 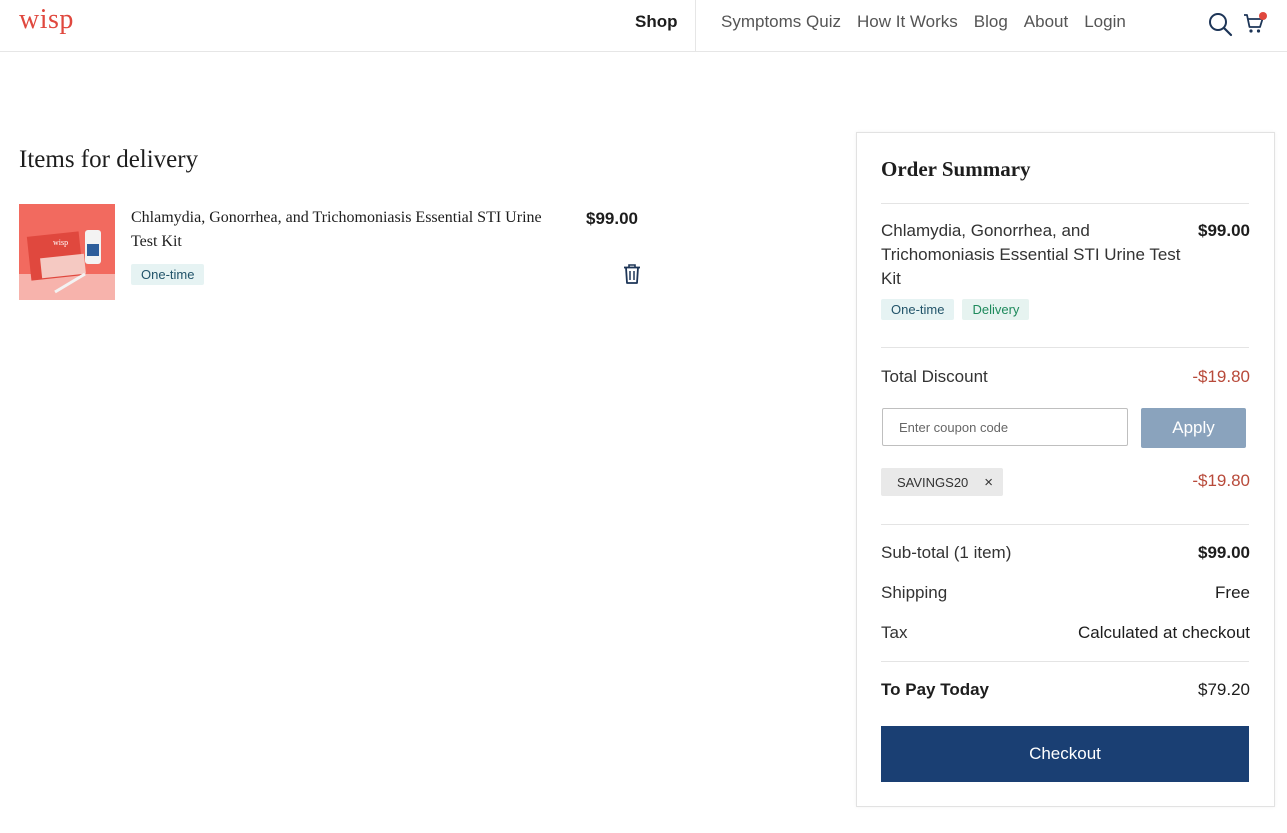 What do you see at coordinates (914, 592) in the screenshot?
I see `shipping-label: Shipping` at bounding box center [914, 592].